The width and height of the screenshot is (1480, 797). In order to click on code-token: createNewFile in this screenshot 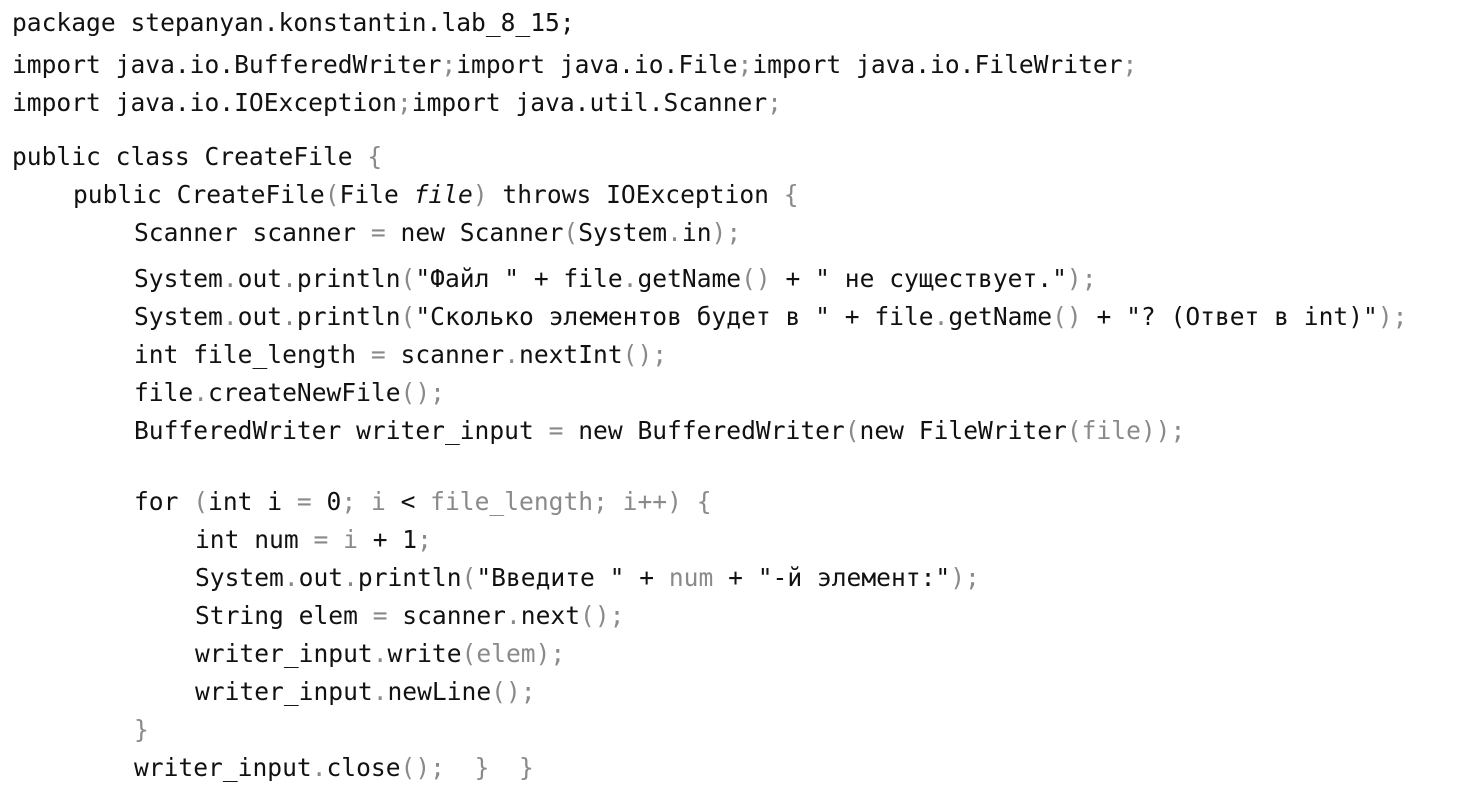, I will do `click(304, 392)`.